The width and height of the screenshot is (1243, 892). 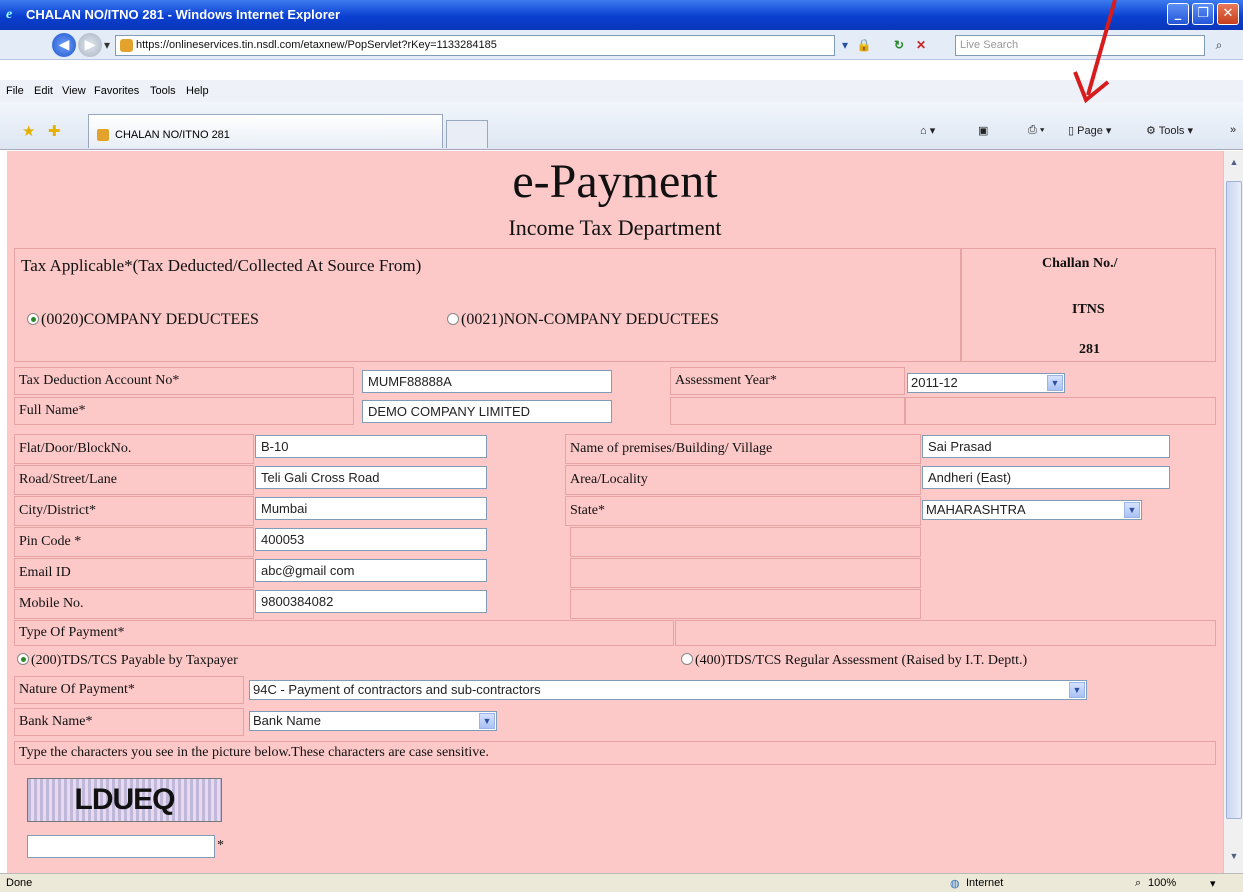 What do you see at coordinates (1089, 130) in the screenshot?
I see `page-menu-button: ▯ Page ▾` at bounding box center [1089, 130].